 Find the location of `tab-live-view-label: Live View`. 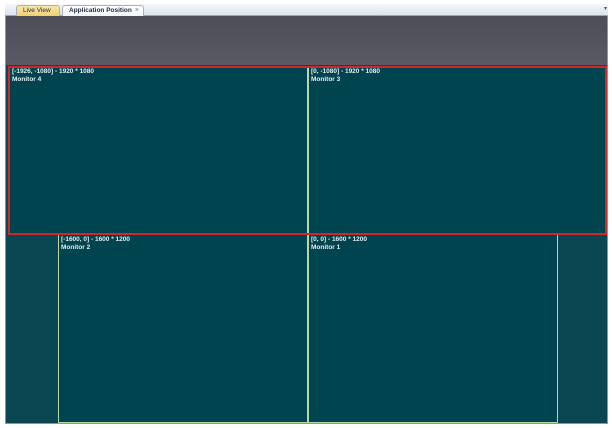

tab-live-view-label: Live View is located at coordinates (37, 10).